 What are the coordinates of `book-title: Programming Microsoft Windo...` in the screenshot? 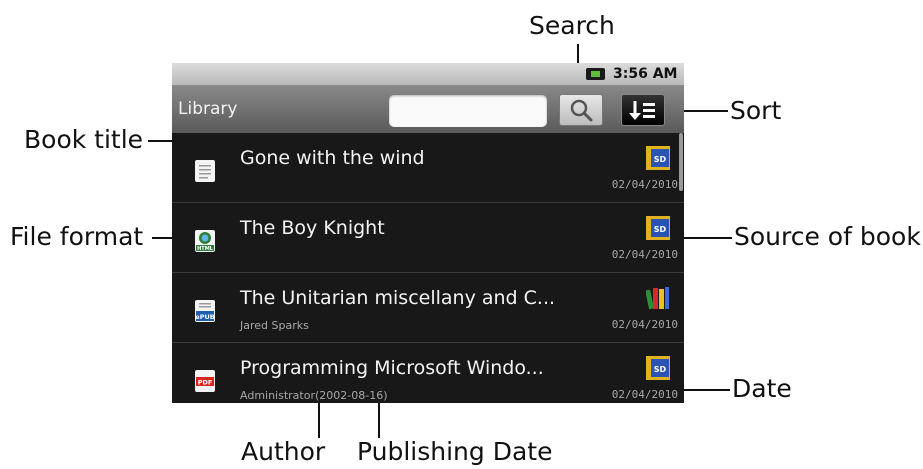 It's located at (392, 368).